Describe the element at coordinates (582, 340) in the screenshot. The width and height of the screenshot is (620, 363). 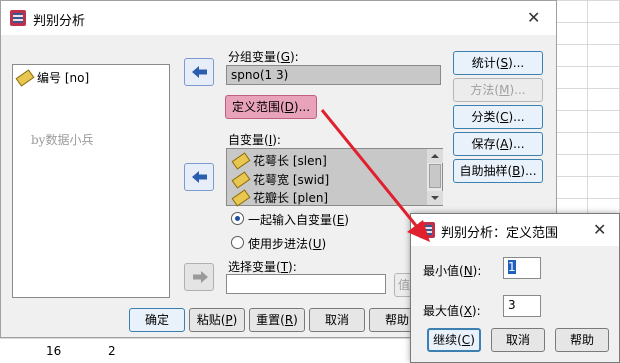
I see `help-button: 帮助` at that location.